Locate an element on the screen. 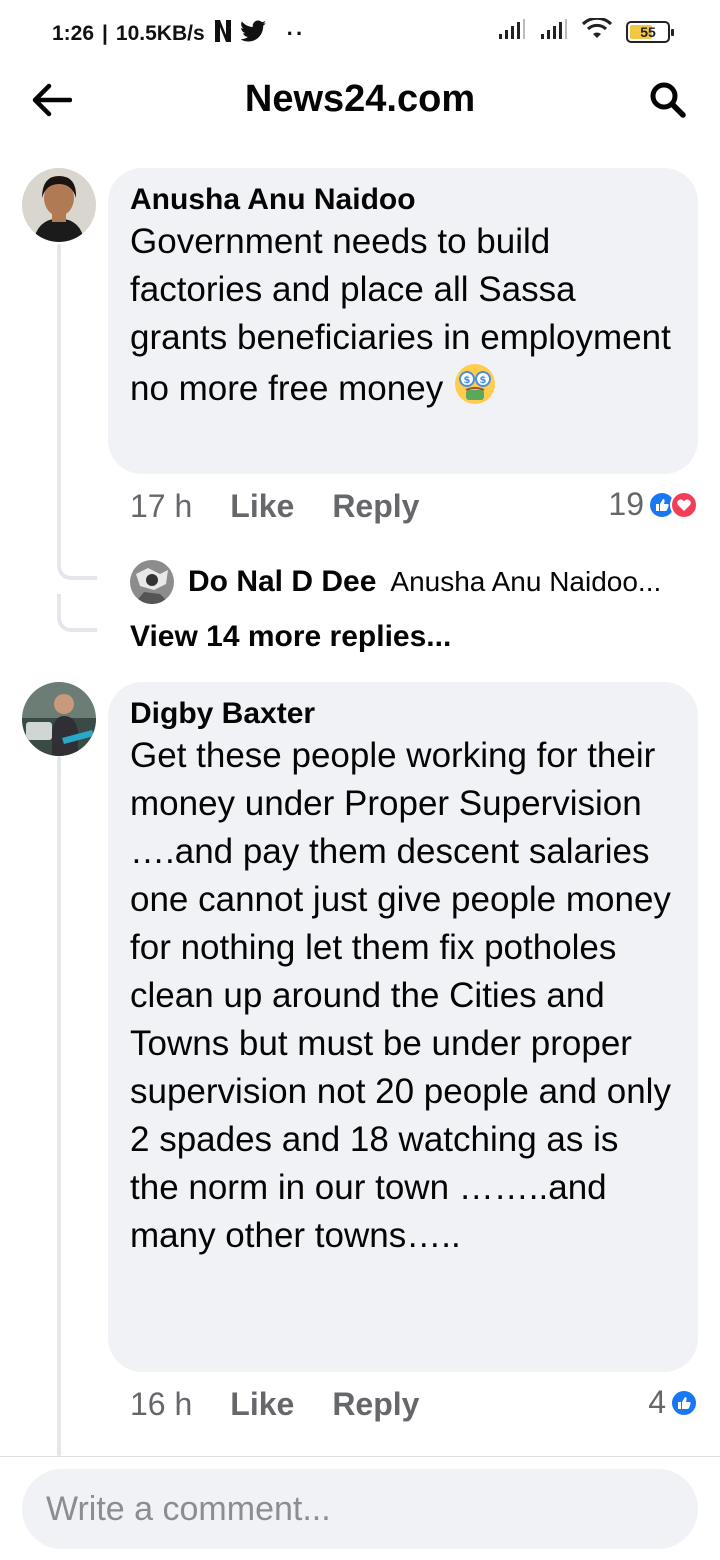  comment-time: 17 h is located at coordinates (161, 506).